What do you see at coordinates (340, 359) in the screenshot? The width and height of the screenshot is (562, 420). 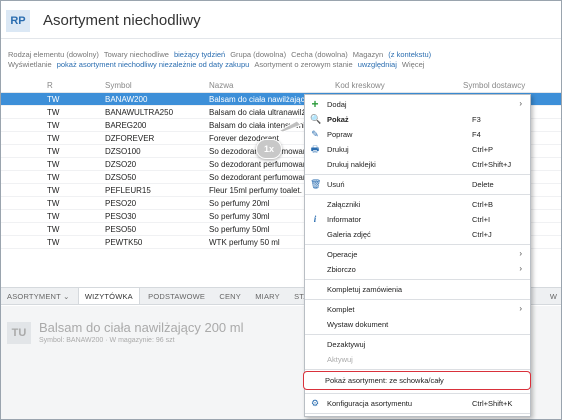 I see `menu-item-label: Aktywuj` at bounding box center [340, 359].